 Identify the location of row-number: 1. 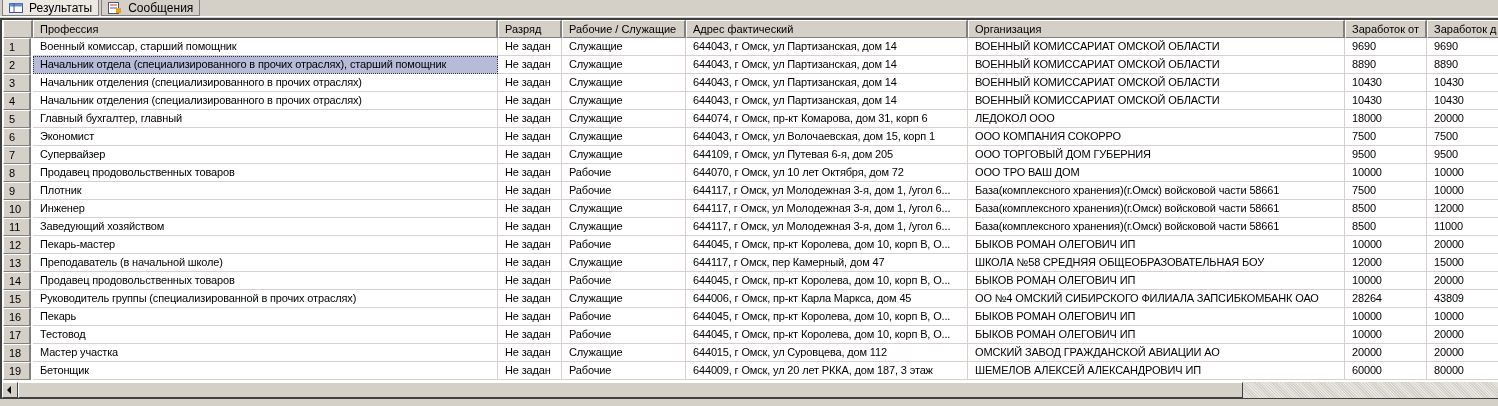
(17, 47).